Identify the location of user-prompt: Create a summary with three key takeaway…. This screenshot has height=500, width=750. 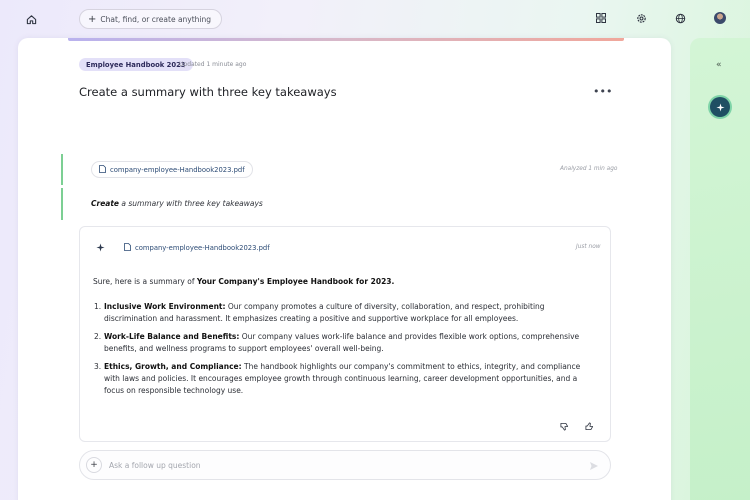
(177, 203).